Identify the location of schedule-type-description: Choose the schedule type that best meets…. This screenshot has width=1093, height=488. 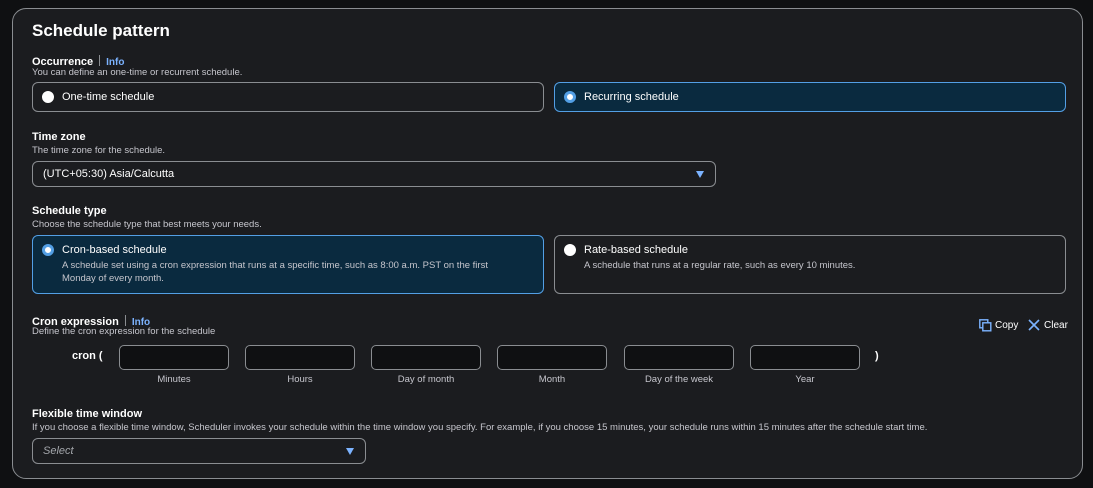
(147, 224).